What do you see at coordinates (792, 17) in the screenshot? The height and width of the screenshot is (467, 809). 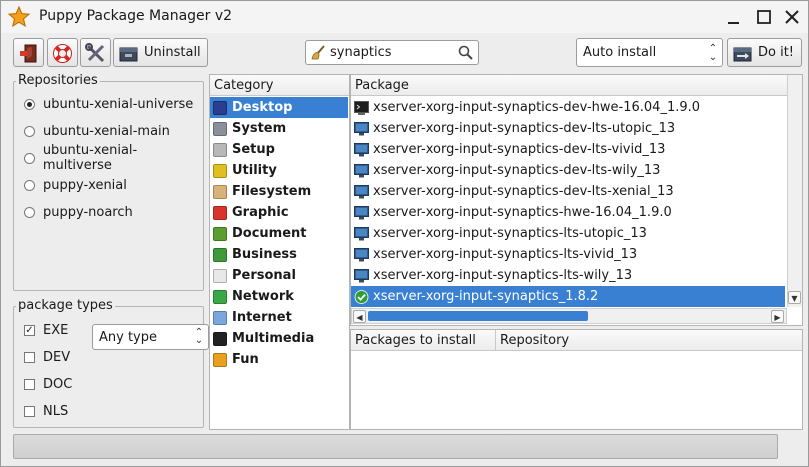 I see `close-button` at bounding box center [792, 17].